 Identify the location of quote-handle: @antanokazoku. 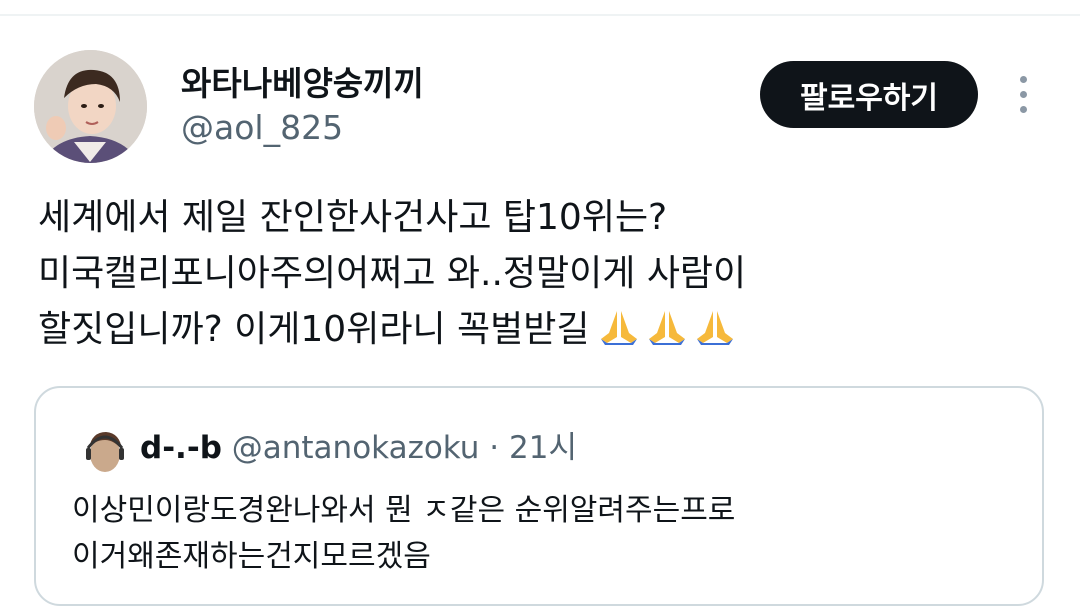
(356, 448).